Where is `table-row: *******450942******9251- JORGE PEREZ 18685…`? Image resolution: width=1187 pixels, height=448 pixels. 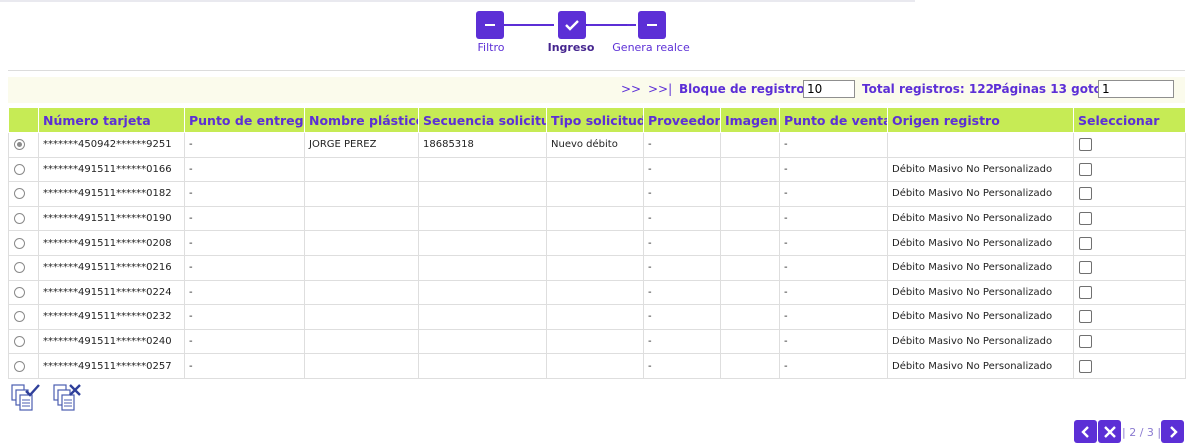 table-row: *******450942******9251- JORGE PEREZ 18685… is located at coordinates (597, 145).